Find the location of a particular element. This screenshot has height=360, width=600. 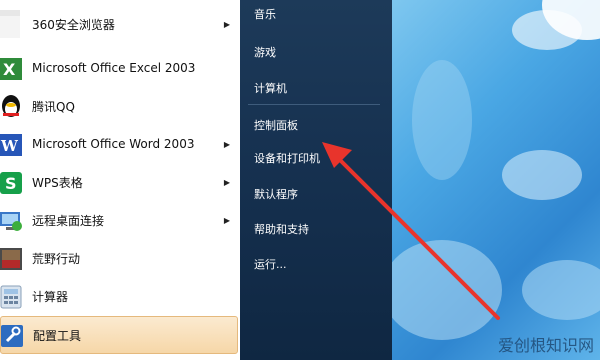

place-devices-printers: 设备和打印机 is located at coordinates (287, 158).